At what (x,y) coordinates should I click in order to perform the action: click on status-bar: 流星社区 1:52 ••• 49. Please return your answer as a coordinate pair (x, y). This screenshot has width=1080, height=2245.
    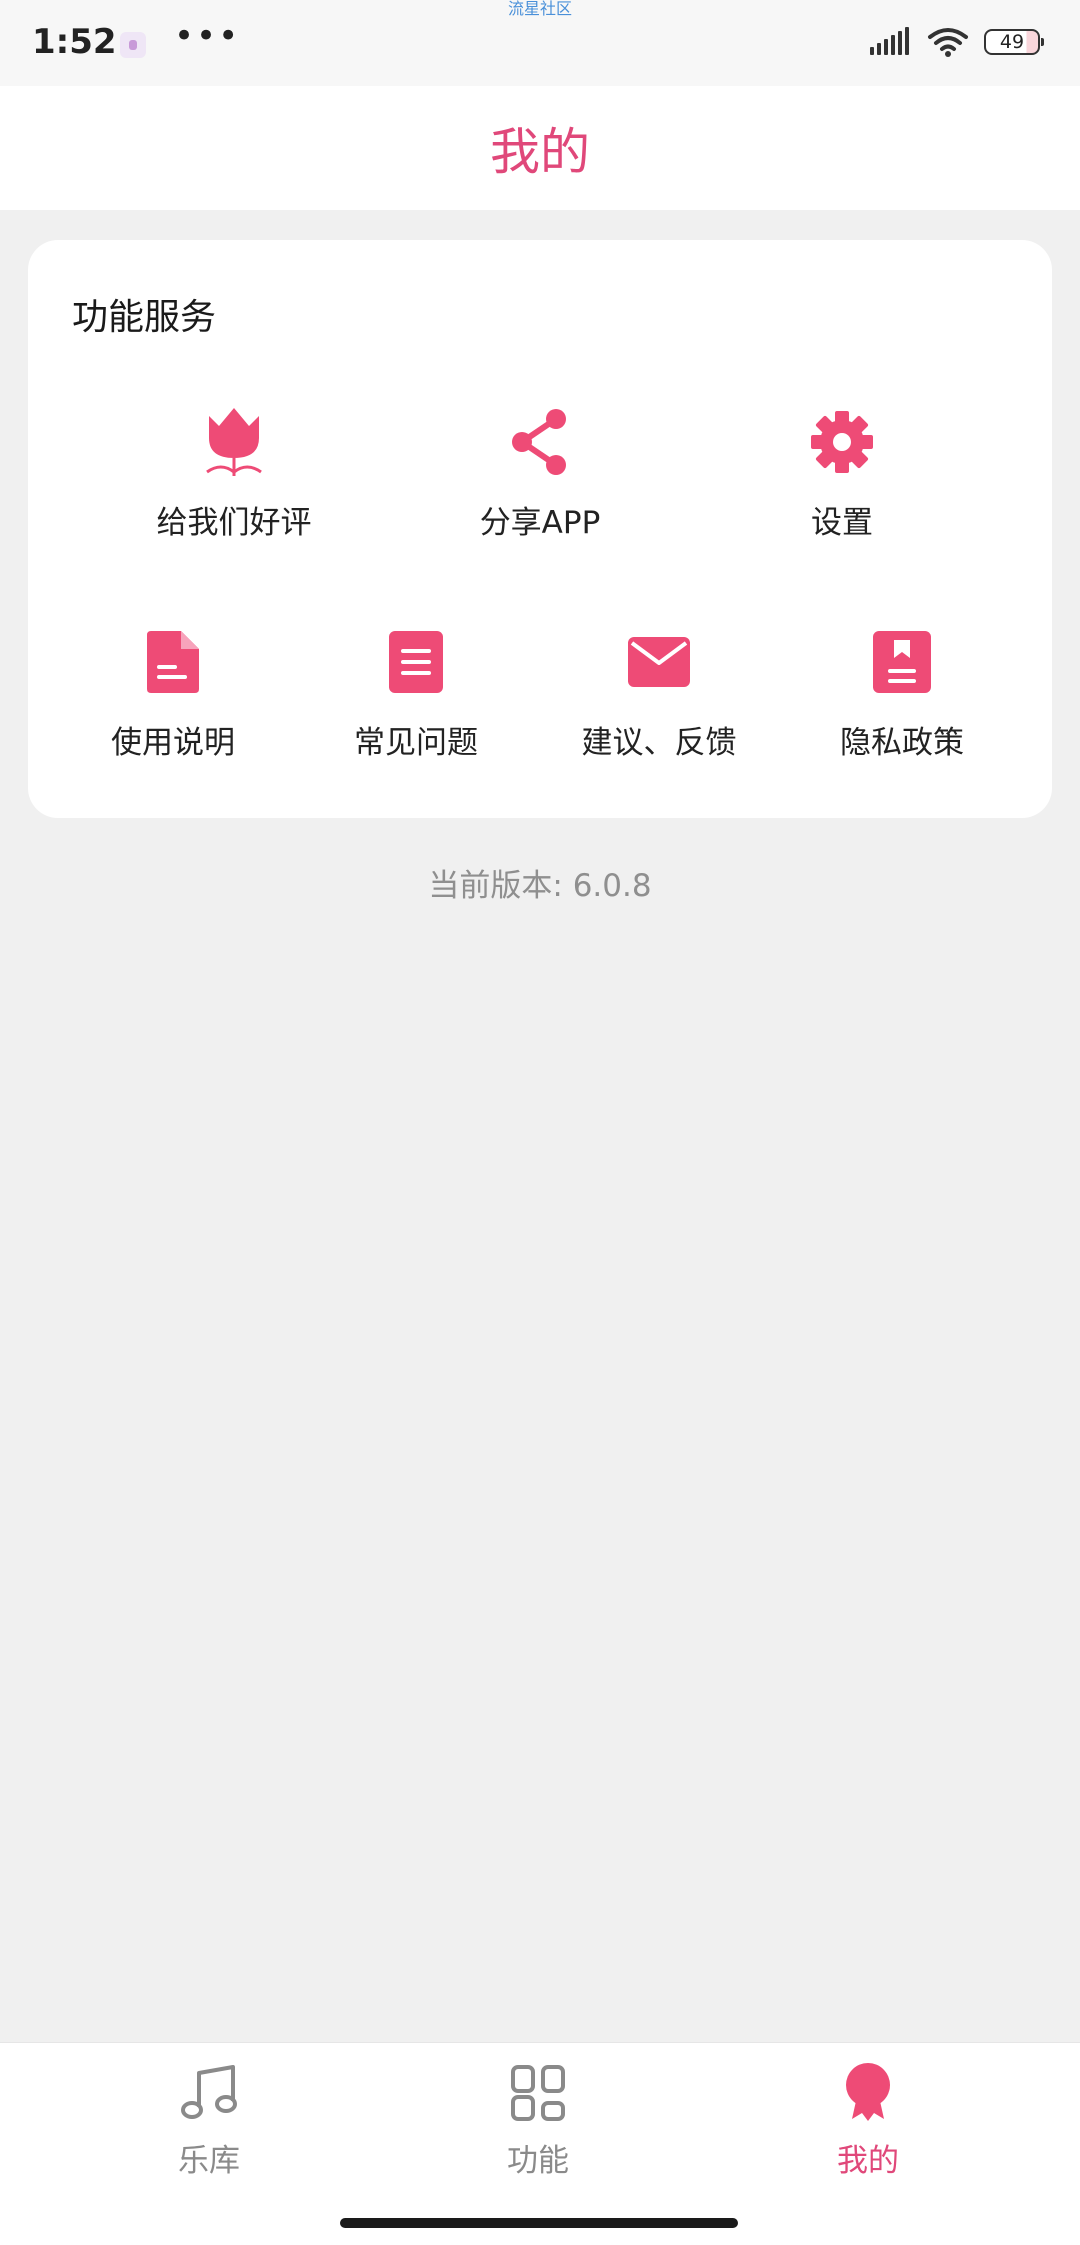
    Looking at the image, I should click on (540, 43).